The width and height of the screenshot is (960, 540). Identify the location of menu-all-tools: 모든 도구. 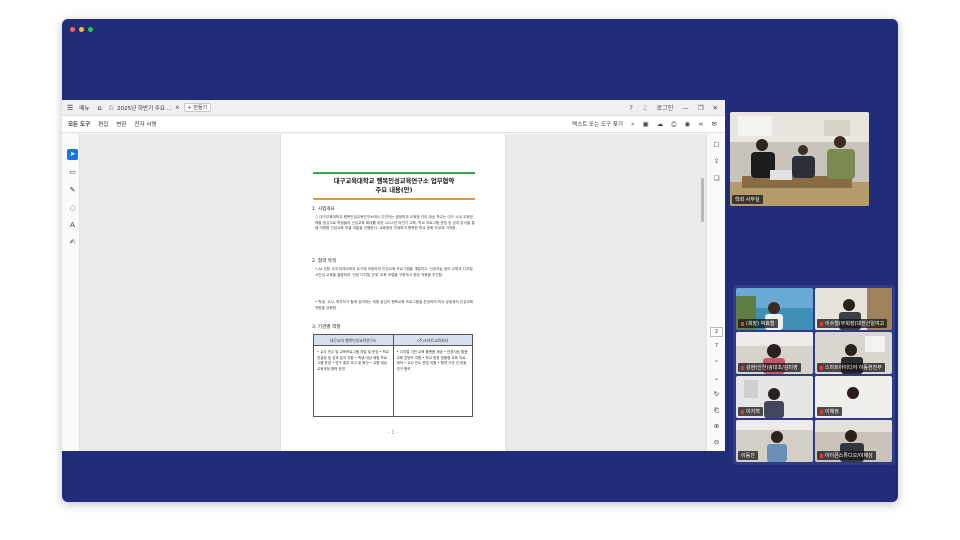
(79, 124).